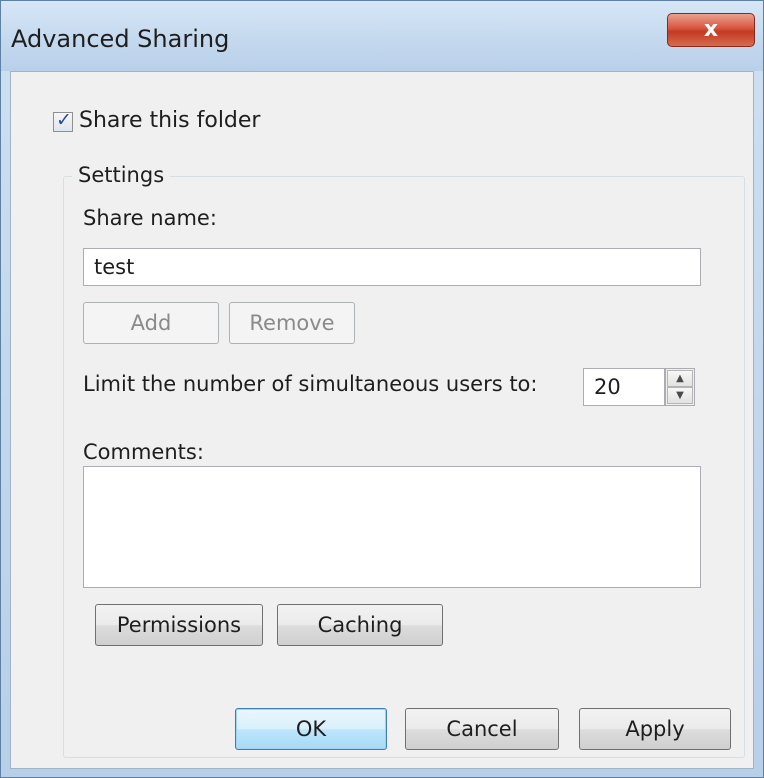 The image size is (764, 778). What do you see at coordinates (680, 395) in the screenshot?
I see `spin-down-icon: ▼` at bounding box center [680, 395].